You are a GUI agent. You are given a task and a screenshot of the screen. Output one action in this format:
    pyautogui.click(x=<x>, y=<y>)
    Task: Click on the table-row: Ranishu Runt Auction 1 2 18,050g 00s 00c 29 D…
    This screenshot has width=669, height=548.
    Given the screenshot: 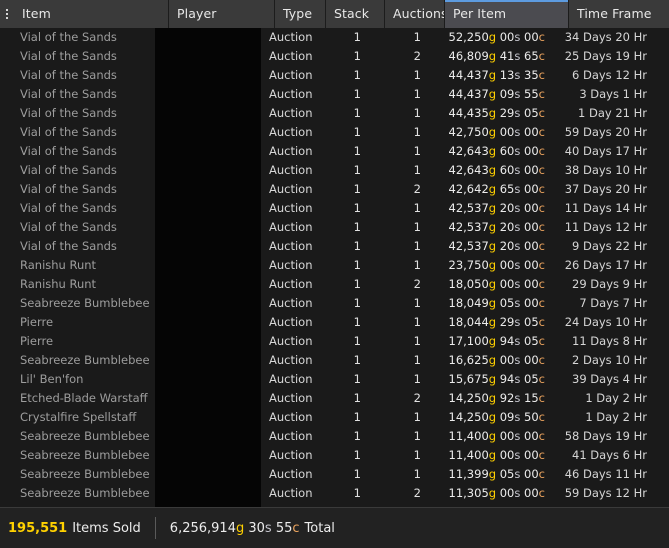 What is the action you would take?
    pyautogui.click(x=334, y=284)
    